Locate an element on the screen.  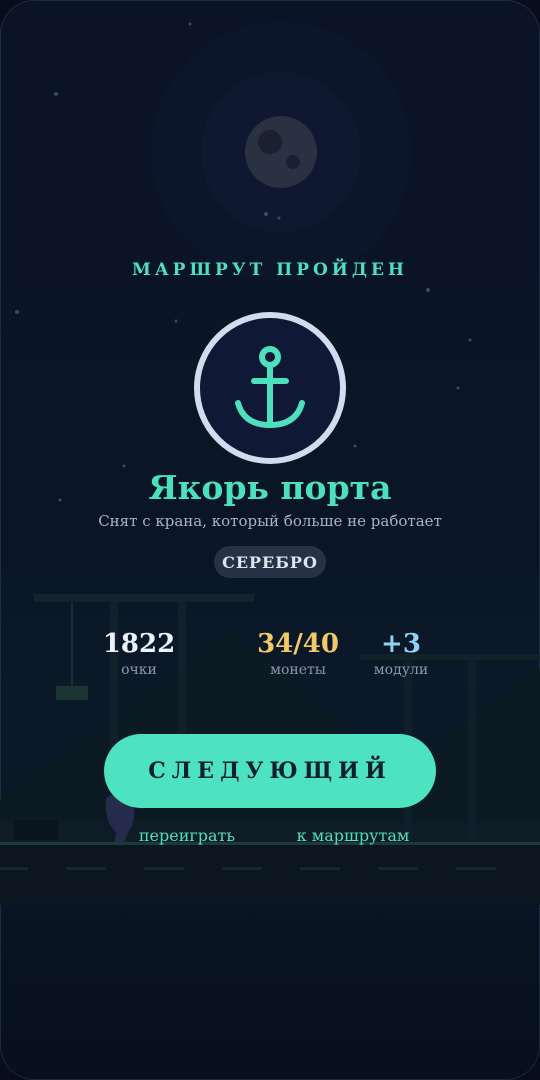
achievement-description: Снят с крана, который больше не работает is located at coordinates (270, 521).